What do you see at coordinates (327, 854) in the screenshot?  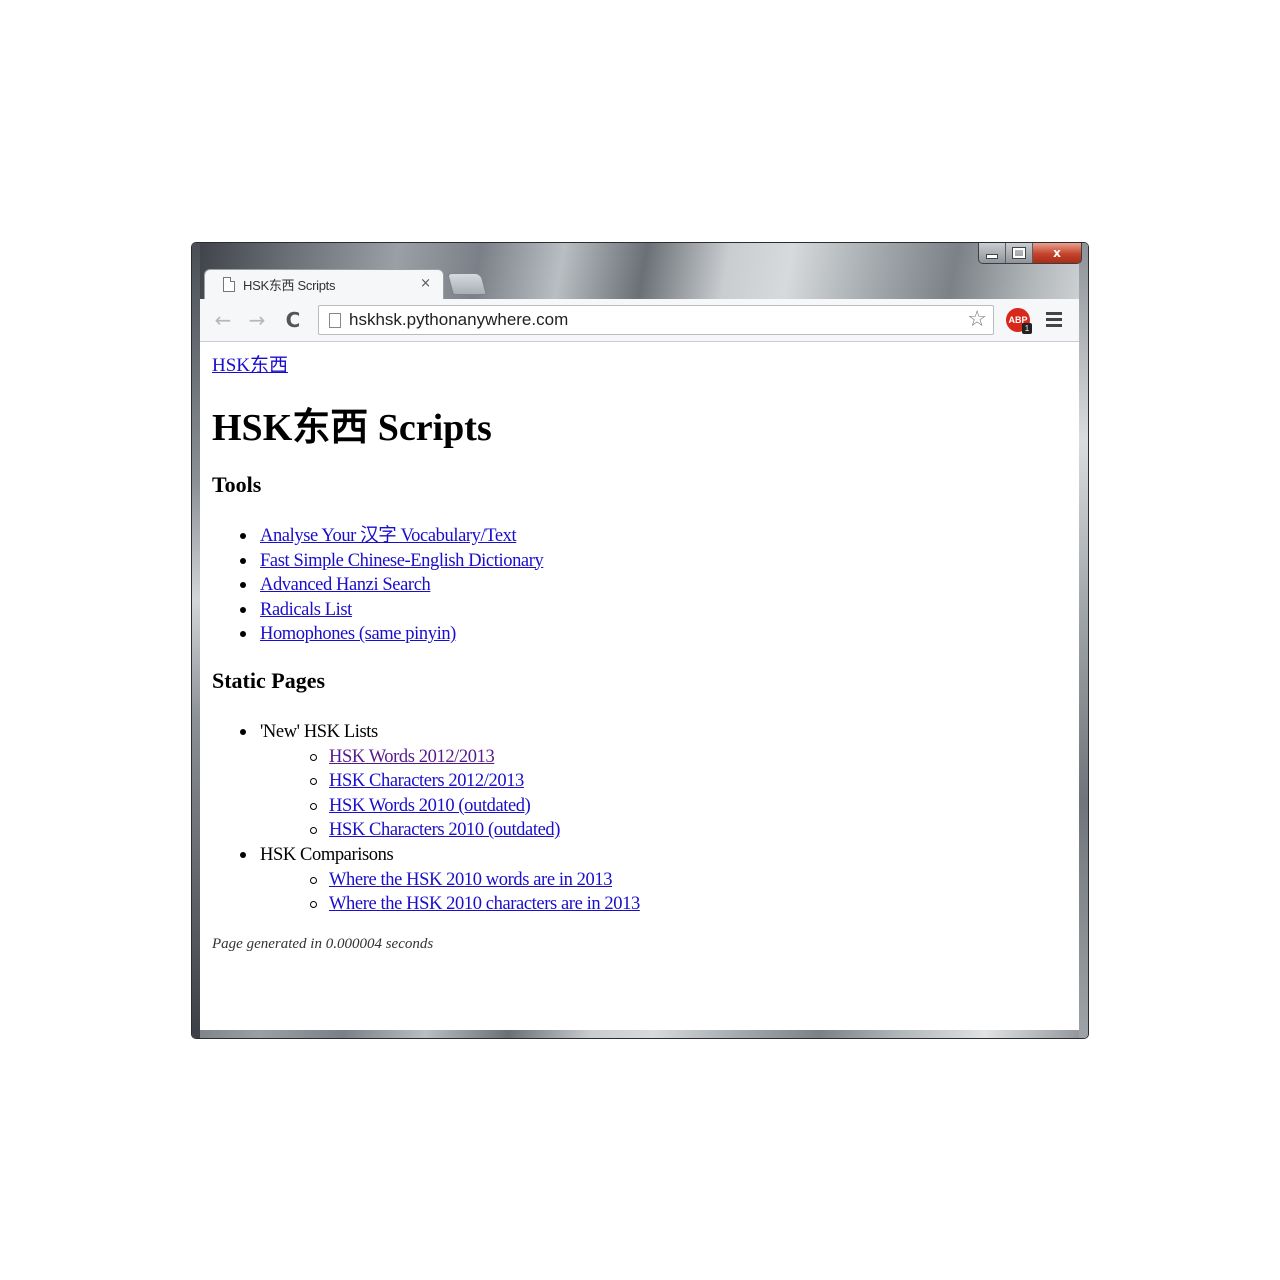 I see `group-label: HSK Comparisons` at bounding box center [327, 854].